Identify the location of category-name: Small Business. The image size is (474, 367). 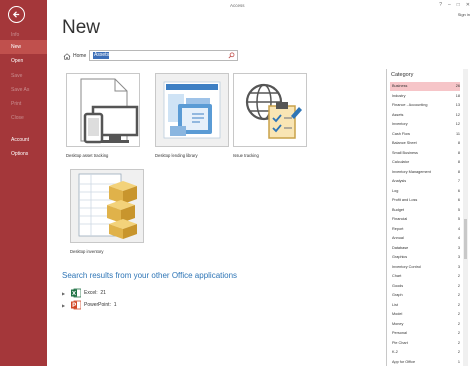
(405, 152).